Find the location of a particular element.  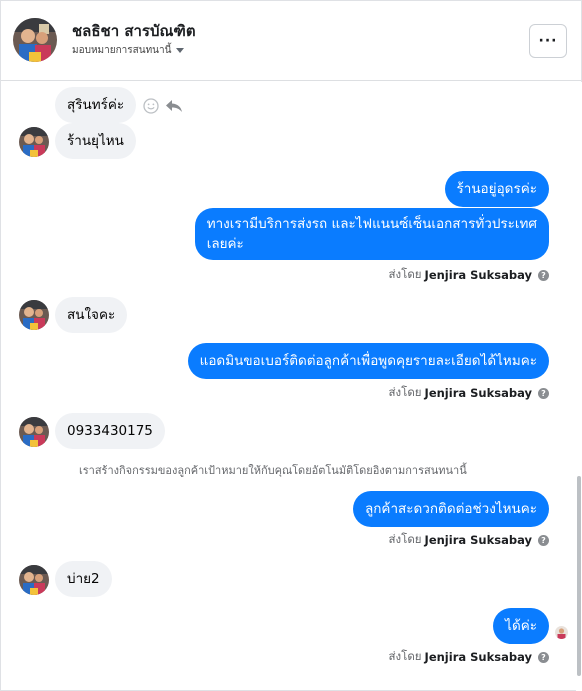

conversation-header: ชลธิชา สารบัณฑิต มอบหมายการสนทนานี้ ··· is located at coordinates (291, 41).